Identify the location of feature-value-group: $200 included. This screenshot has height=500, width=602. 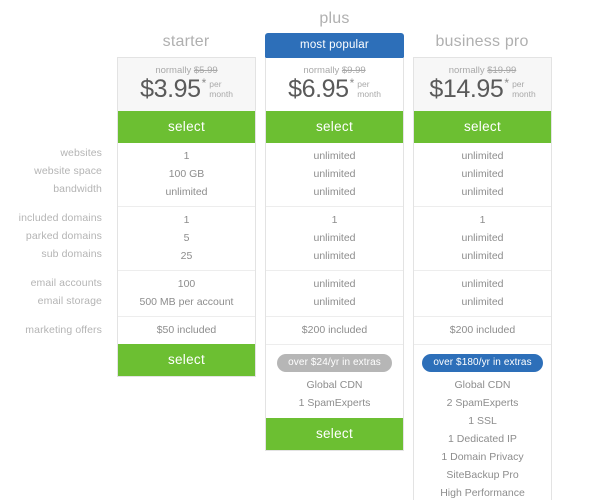
(334, 331).